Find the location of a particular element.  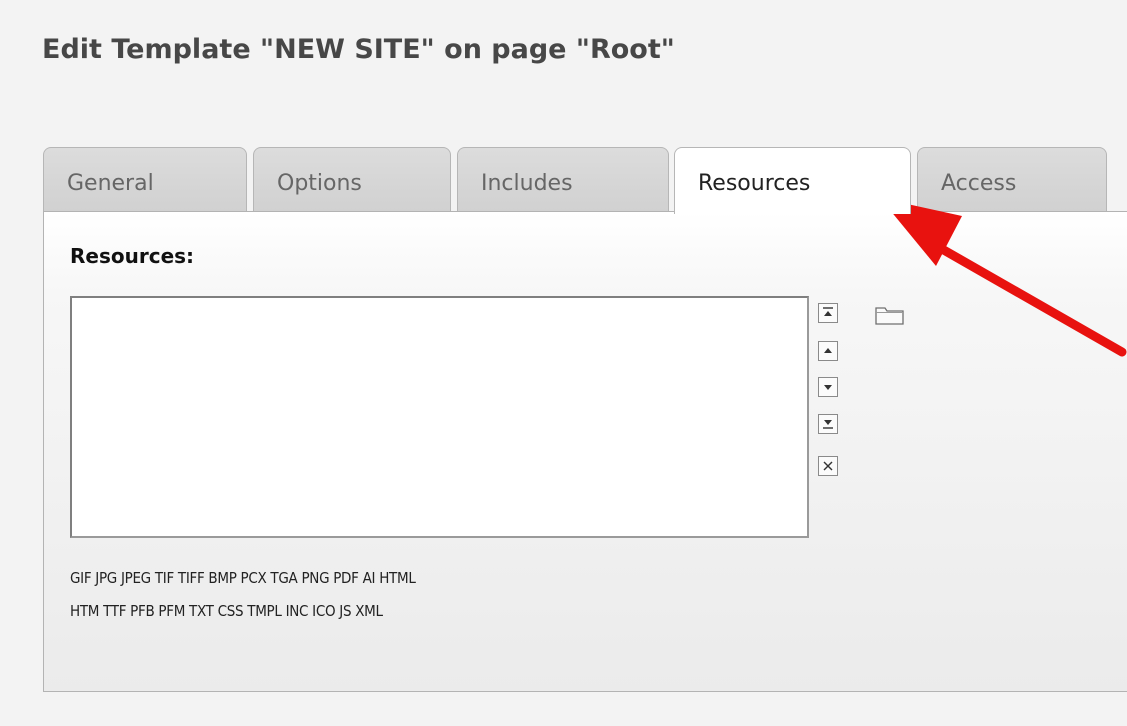

tab-label: Includes is located at coordinates (527, 183).